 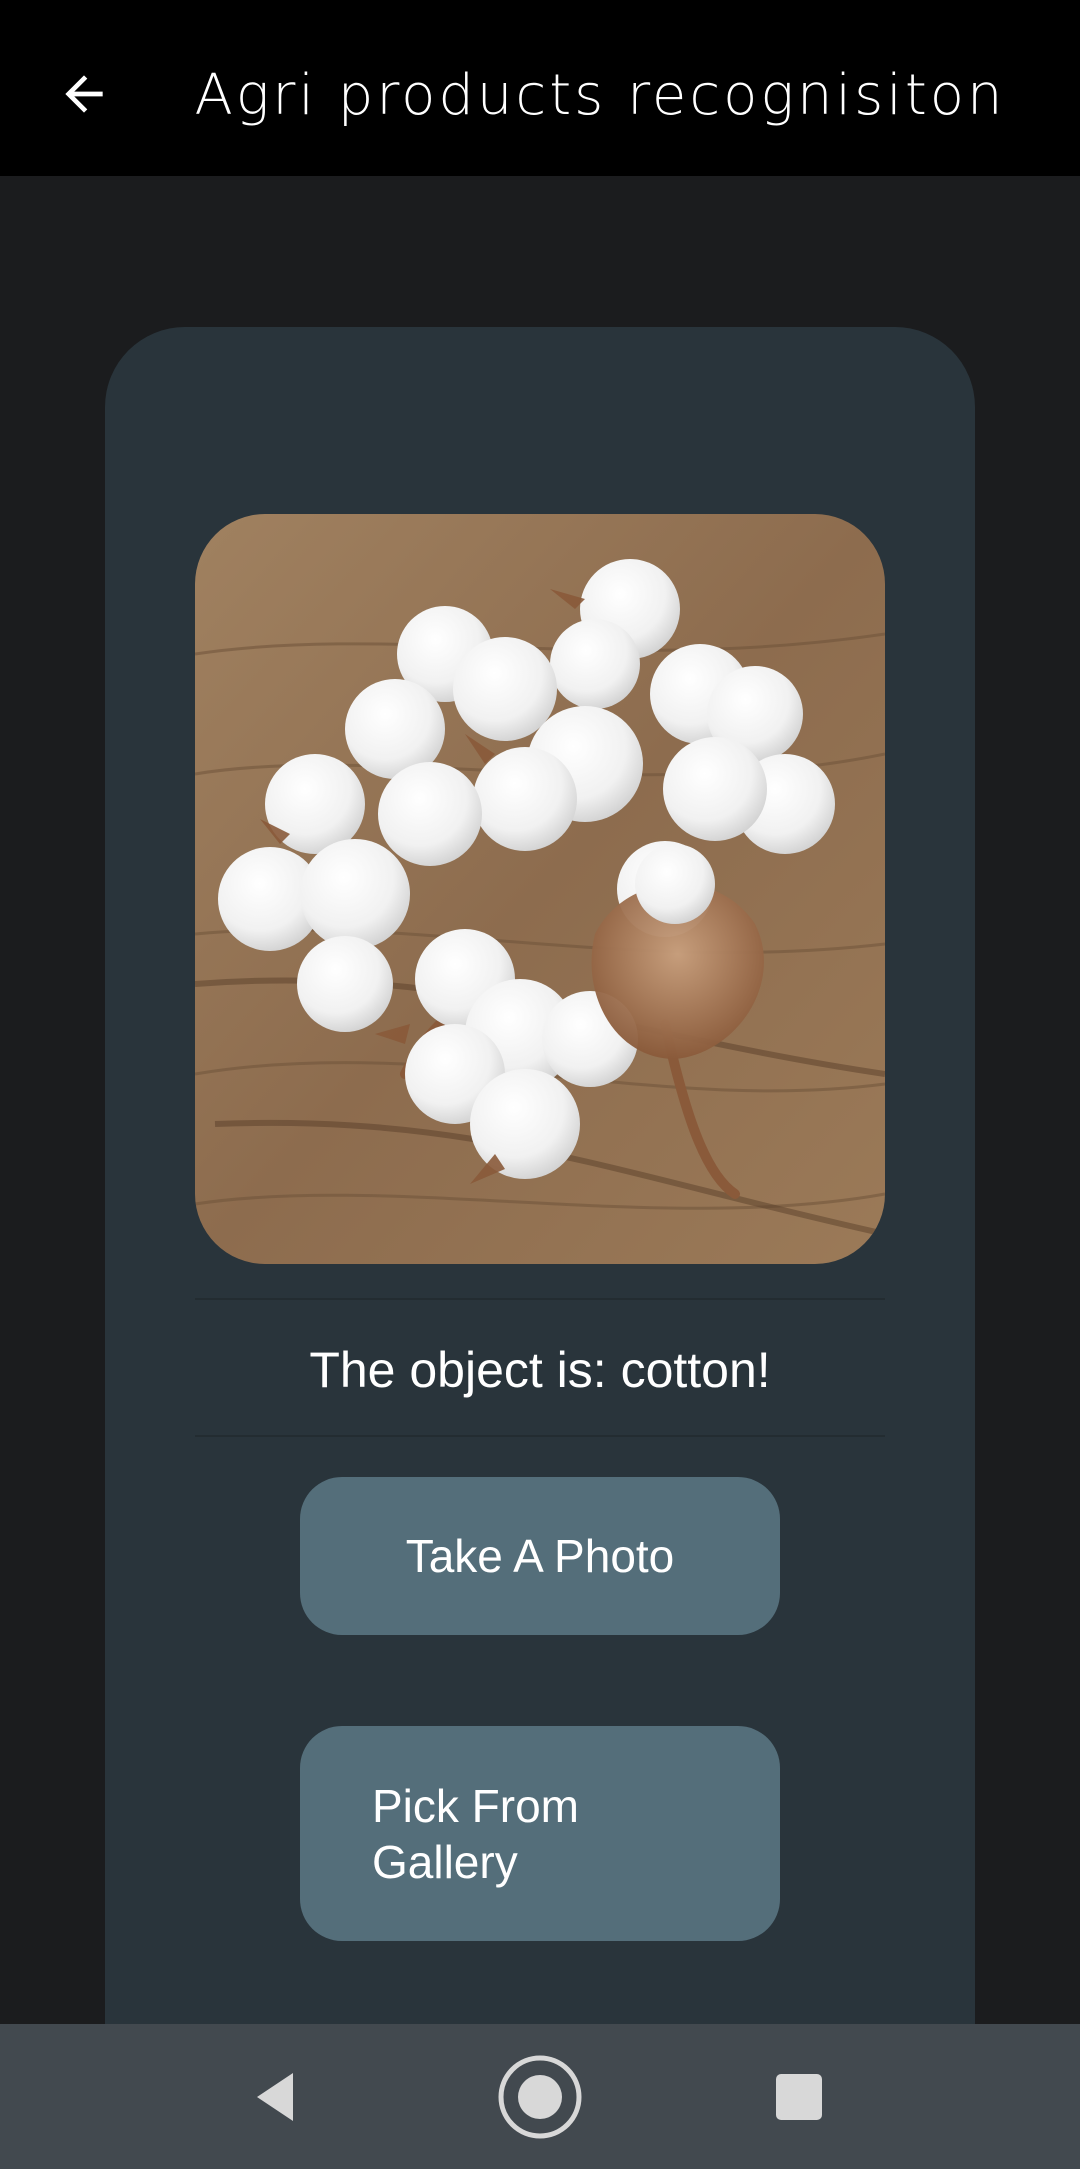 I want to click on back-button, so click(x=84, y=94).